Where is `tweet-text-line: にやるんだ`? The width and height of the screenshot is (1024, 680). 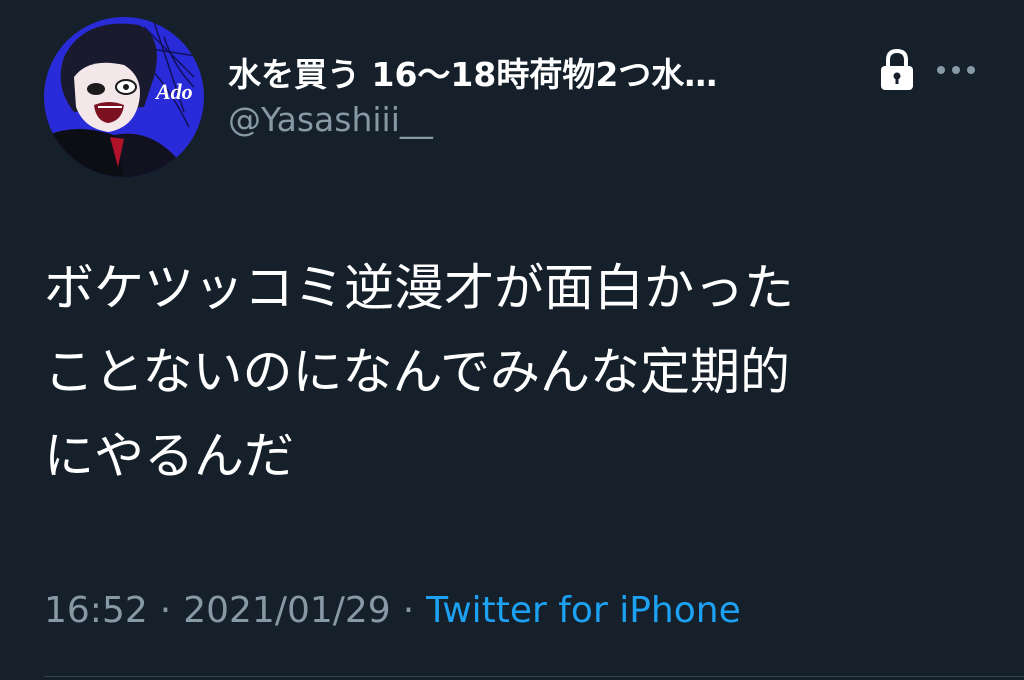 tweet-text-line: にやるんだ is located at coordinates (169, 456).